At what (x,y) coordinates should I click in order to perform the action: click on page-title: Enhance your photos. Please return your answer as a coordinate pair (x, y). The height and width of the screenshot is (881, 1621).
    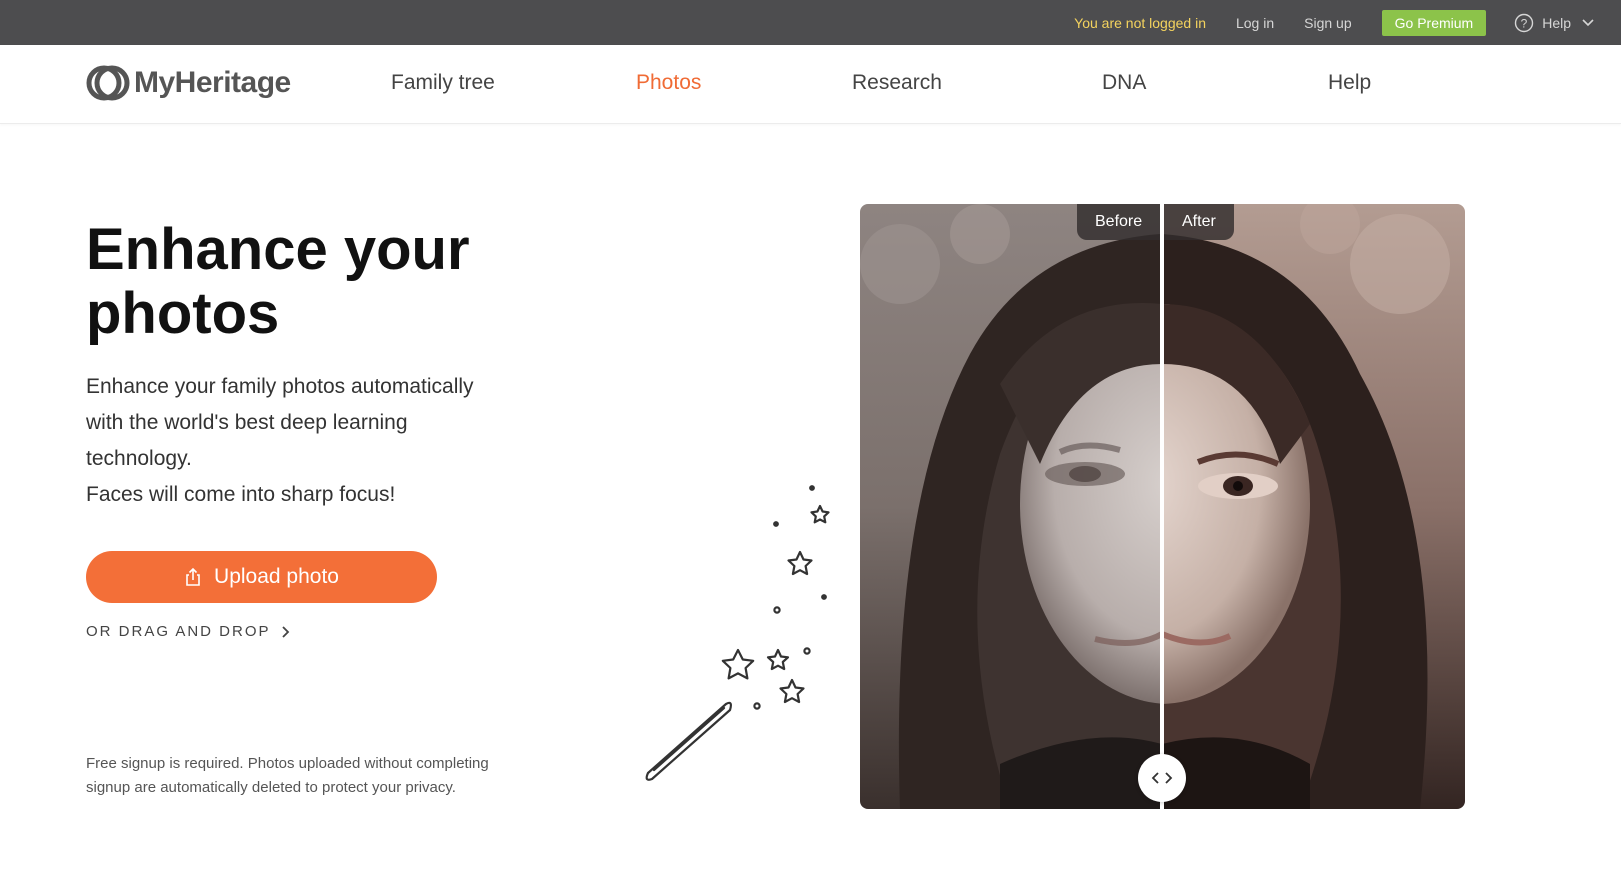
    Looking at the image, I should click on (316, 282).